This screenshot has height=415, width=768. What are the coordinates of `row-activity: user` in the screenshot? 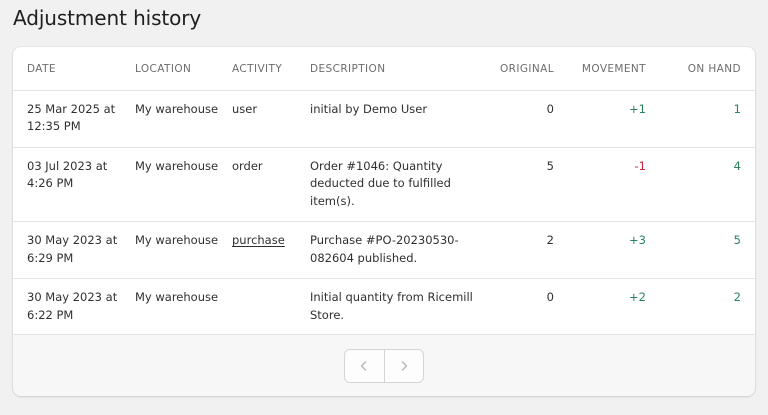 It's located at (271, 119).